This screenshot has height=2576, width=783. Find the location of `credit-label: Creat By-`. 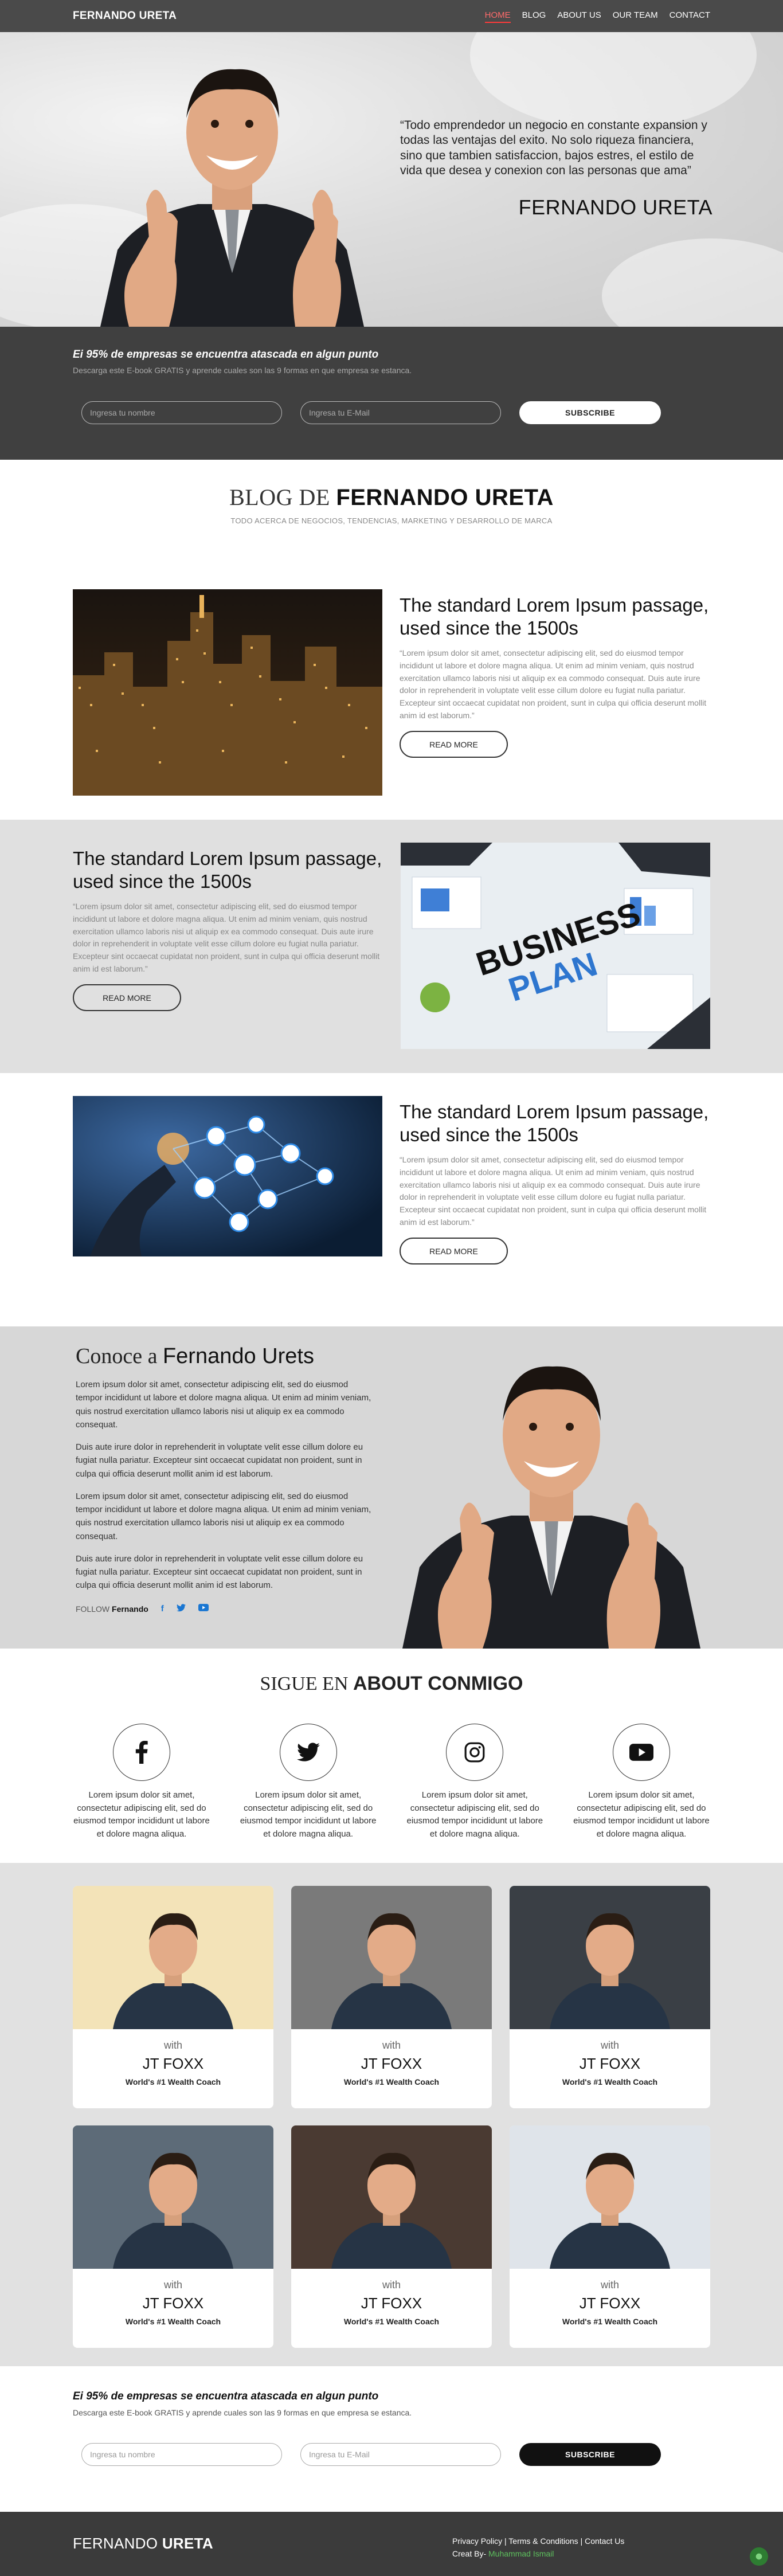

credit-label: Creat By- is located at coordinates (469, 2554).